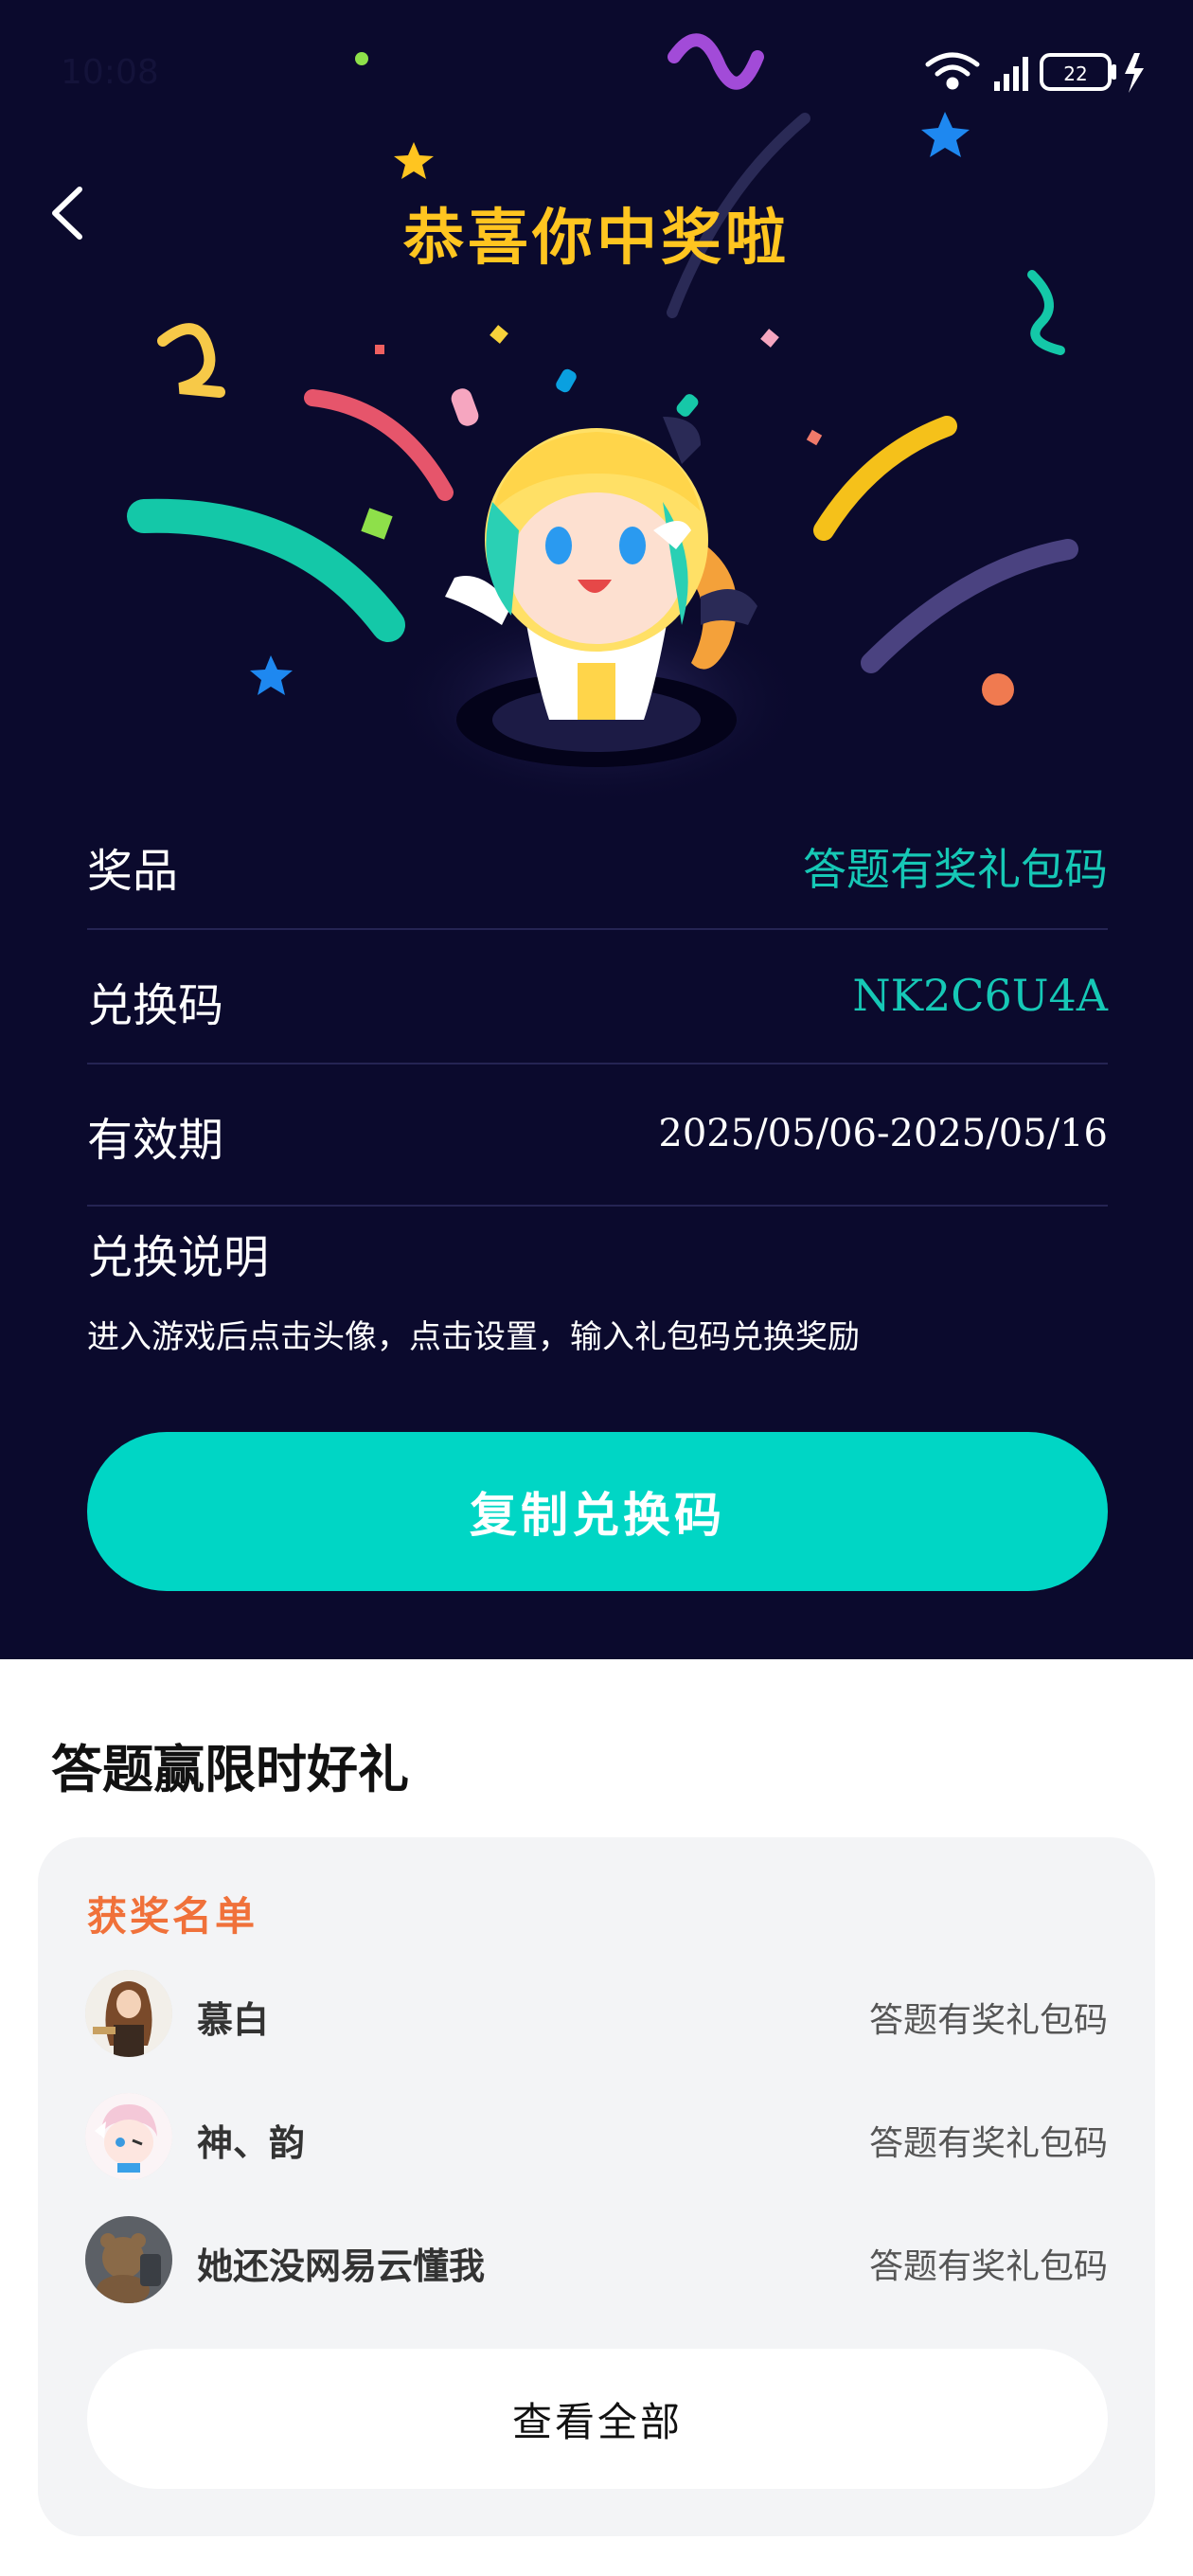 The height and width of the screenshot is (2576, 1193). What do you see at coordinates (980, 995) in the screenshot?
I see `code-value: NK2C6U4A` at bounding box center [980, 995].